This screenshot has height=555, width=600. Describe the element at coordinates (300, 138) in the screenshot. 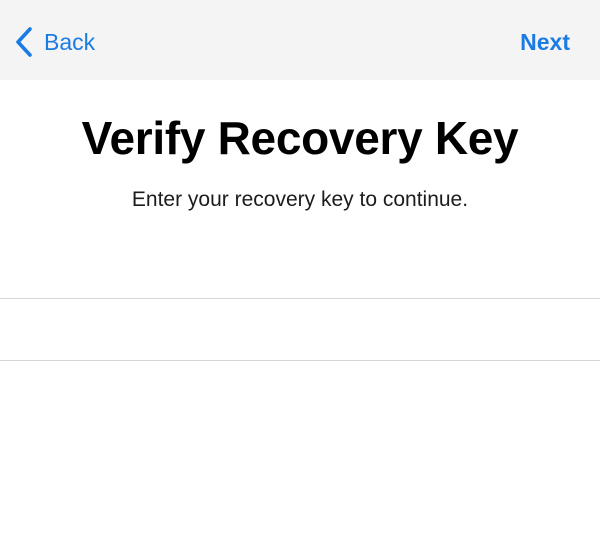

I see `page-title: Verify Recovery Key` at that location.